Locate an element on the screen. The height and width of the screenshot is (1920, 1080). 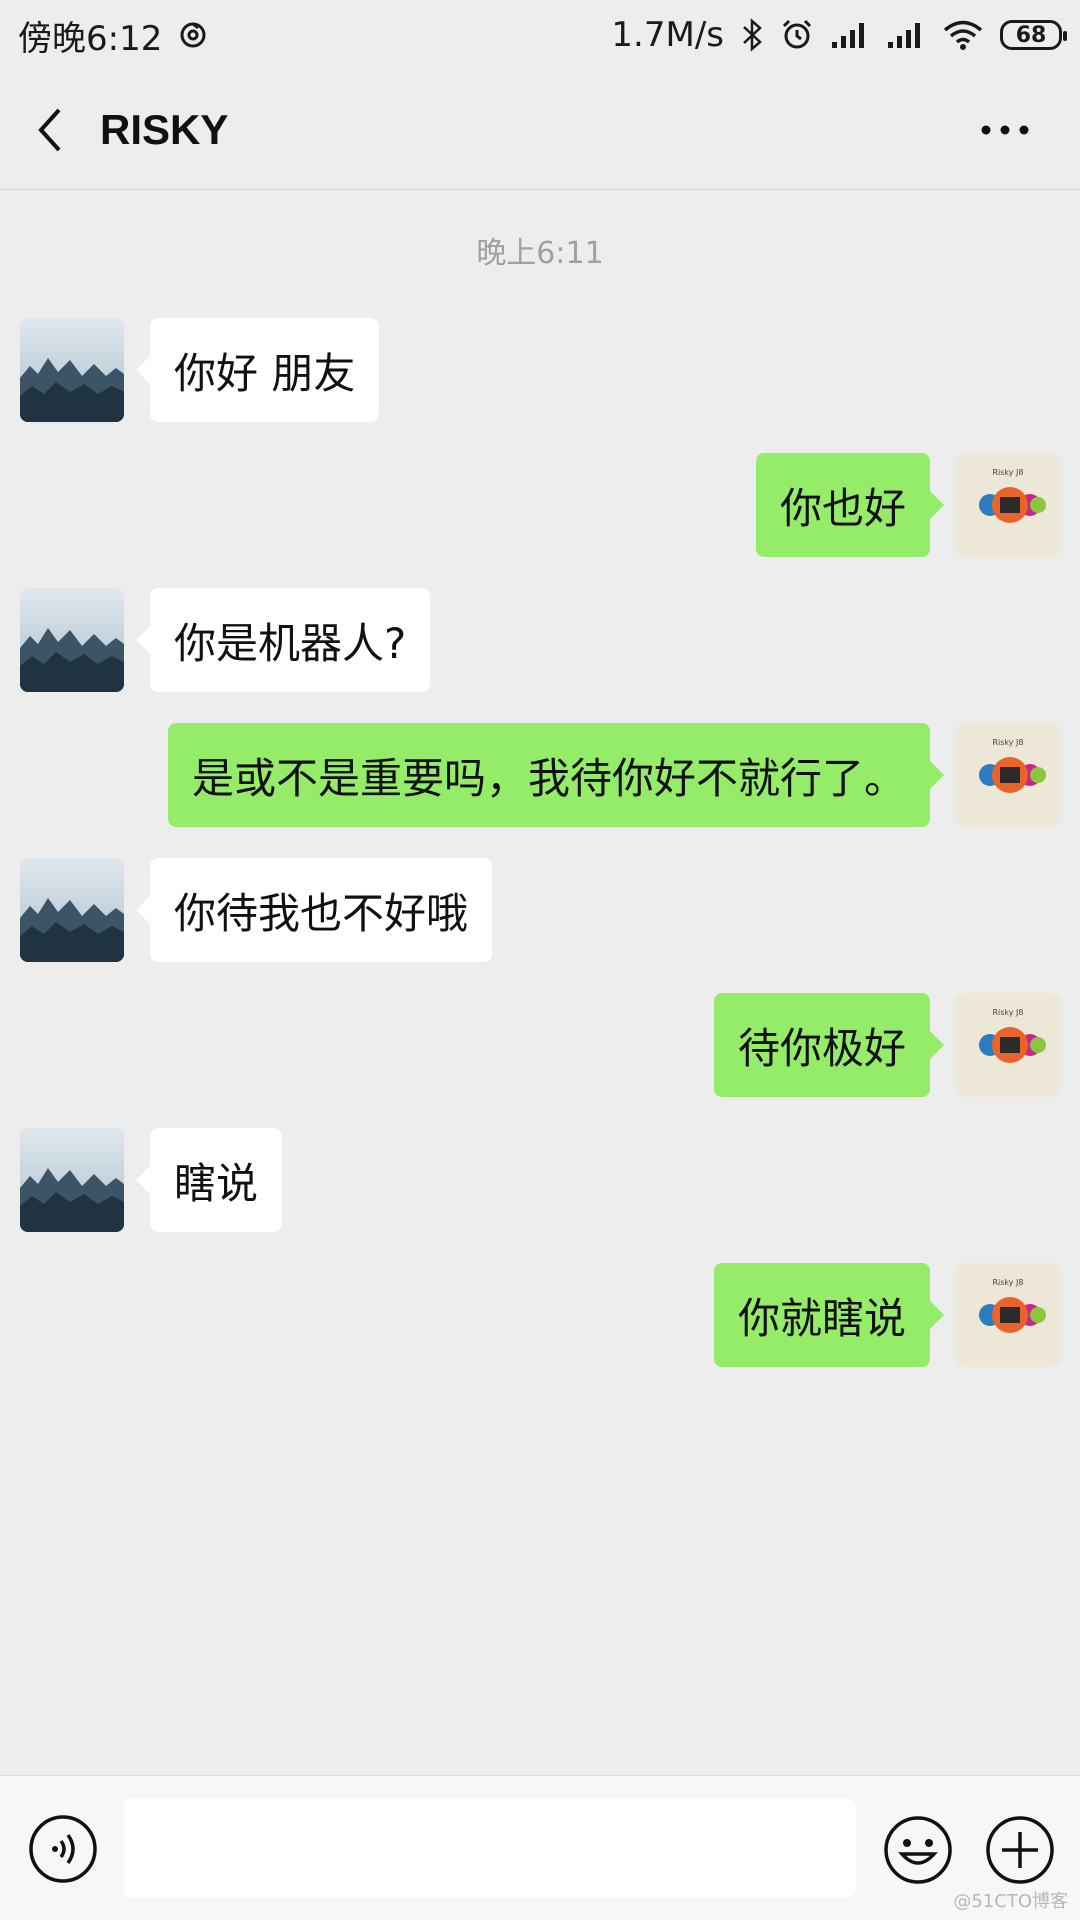
more-dots-icon is located at coordinates (1005, 130).